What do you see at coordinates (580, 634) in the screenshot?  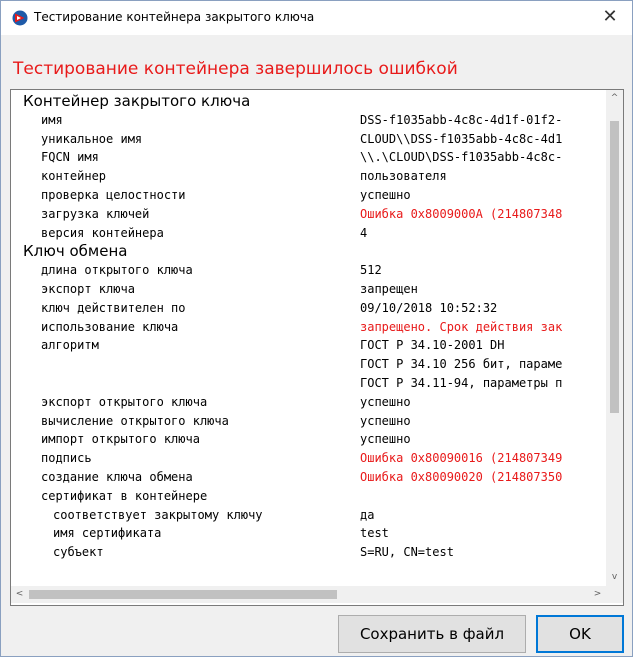 I see `ok-button: OK` at bounding box center [580, 634].